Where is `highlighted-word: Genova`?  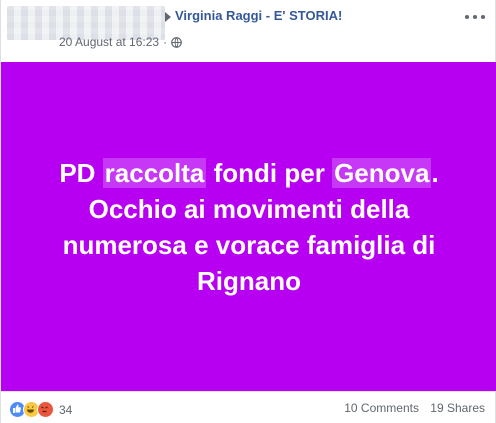 highlighted-word: Genova is located at coordinates (382, 172).